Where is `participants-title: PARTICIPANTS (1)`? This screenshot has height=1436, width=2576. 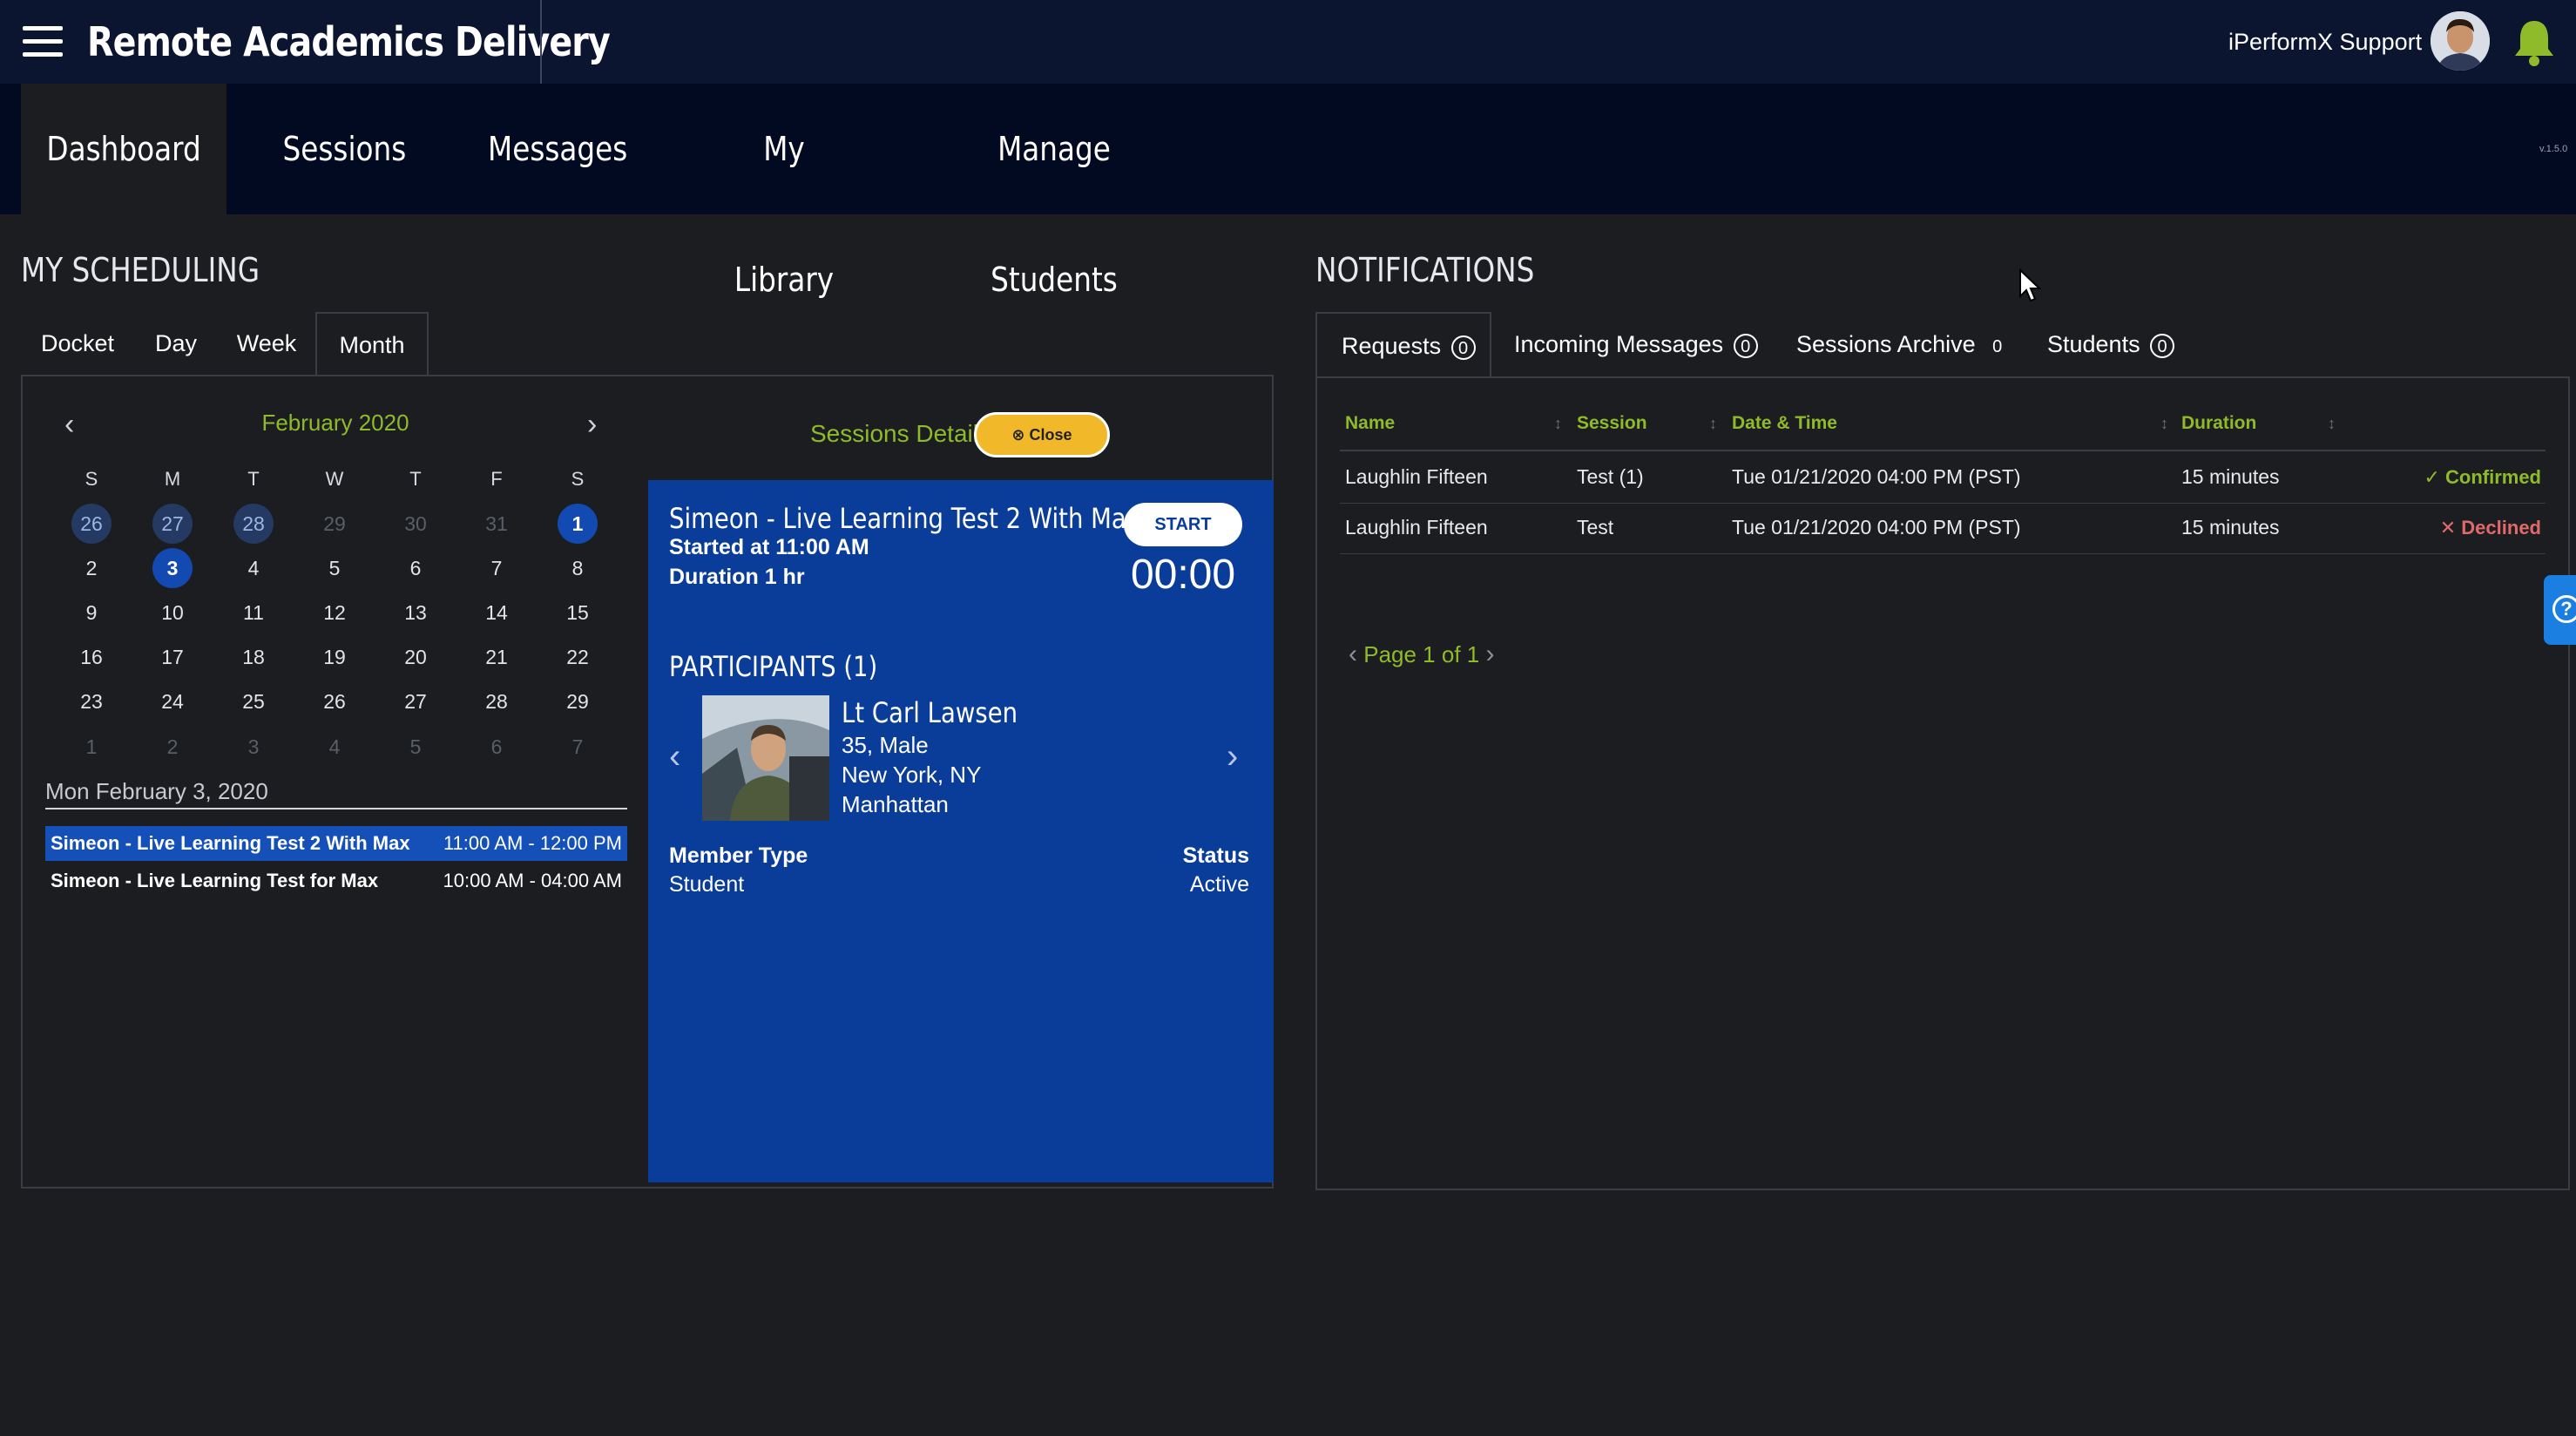
participants-title: PARTICIPANTS (1) is located at coordinates (773, 666).